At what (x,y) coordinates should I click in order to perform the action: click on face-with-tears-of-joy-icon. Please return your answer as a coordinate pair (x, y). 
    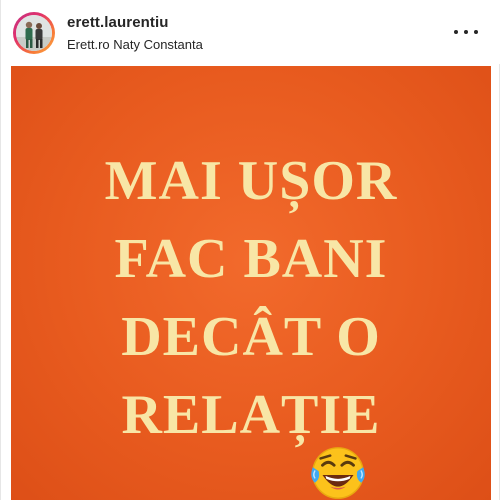
    Looking at the image, I should click on (338, 473).